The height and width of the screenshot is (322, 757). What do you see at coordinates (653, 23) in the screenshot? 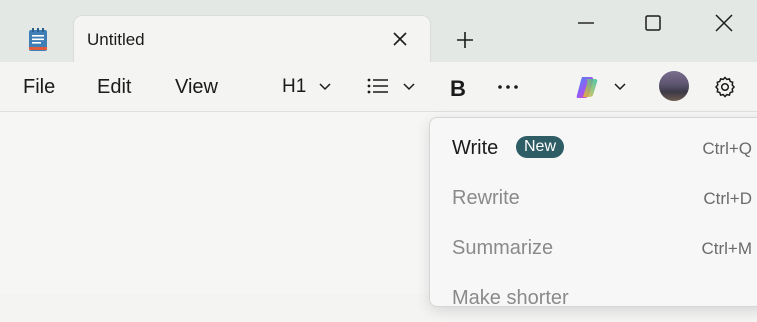
I see `maximize-icon` at bounding box center [653, 23].